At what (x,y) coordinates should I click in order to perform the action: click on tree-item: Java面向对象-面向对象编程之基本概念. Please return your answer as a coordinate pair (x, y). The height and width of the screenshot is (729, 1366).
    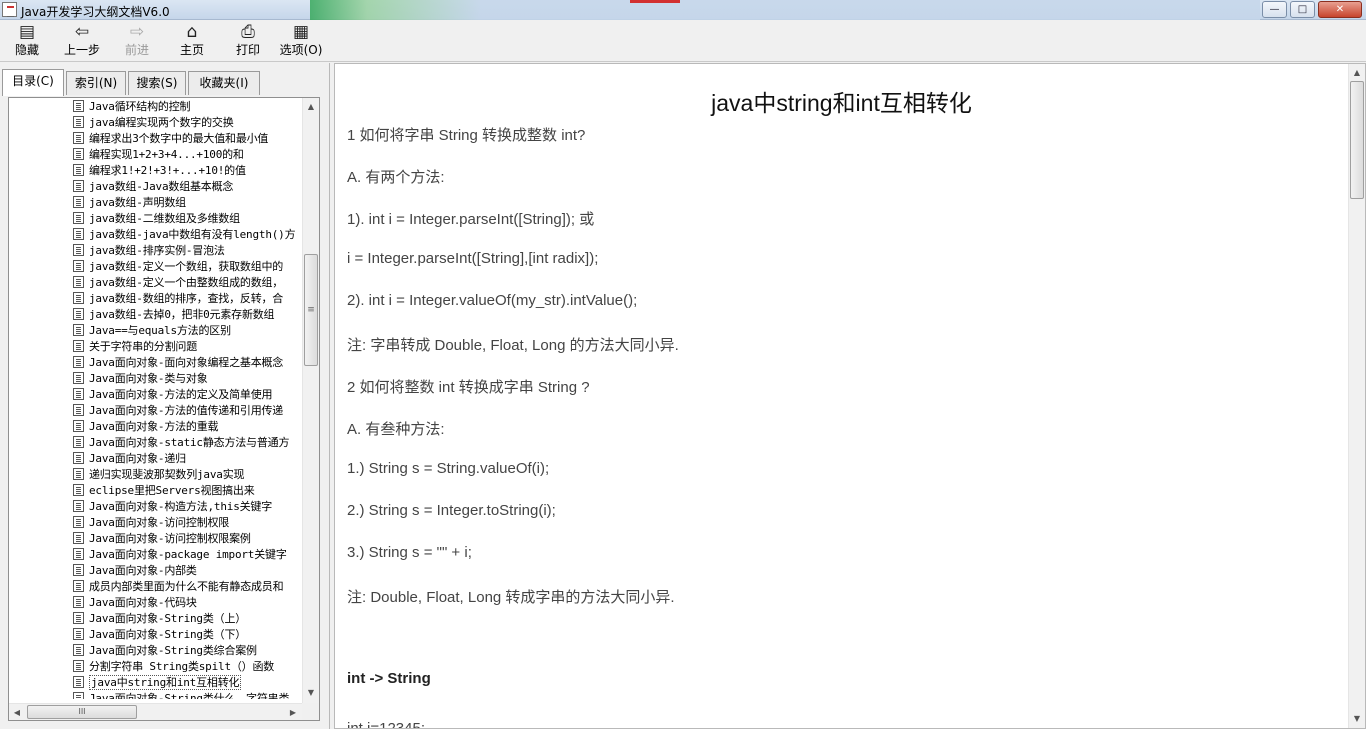
    Looking at the image, I should click on (155, 363).